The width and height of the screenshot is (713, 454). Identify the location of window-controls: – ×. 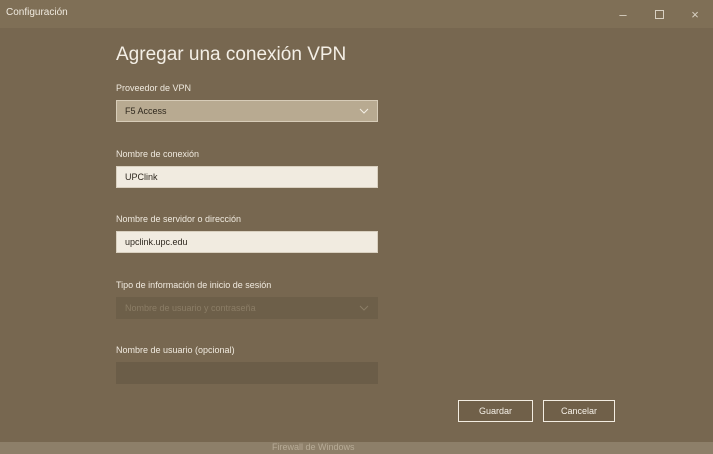
(659, 14).